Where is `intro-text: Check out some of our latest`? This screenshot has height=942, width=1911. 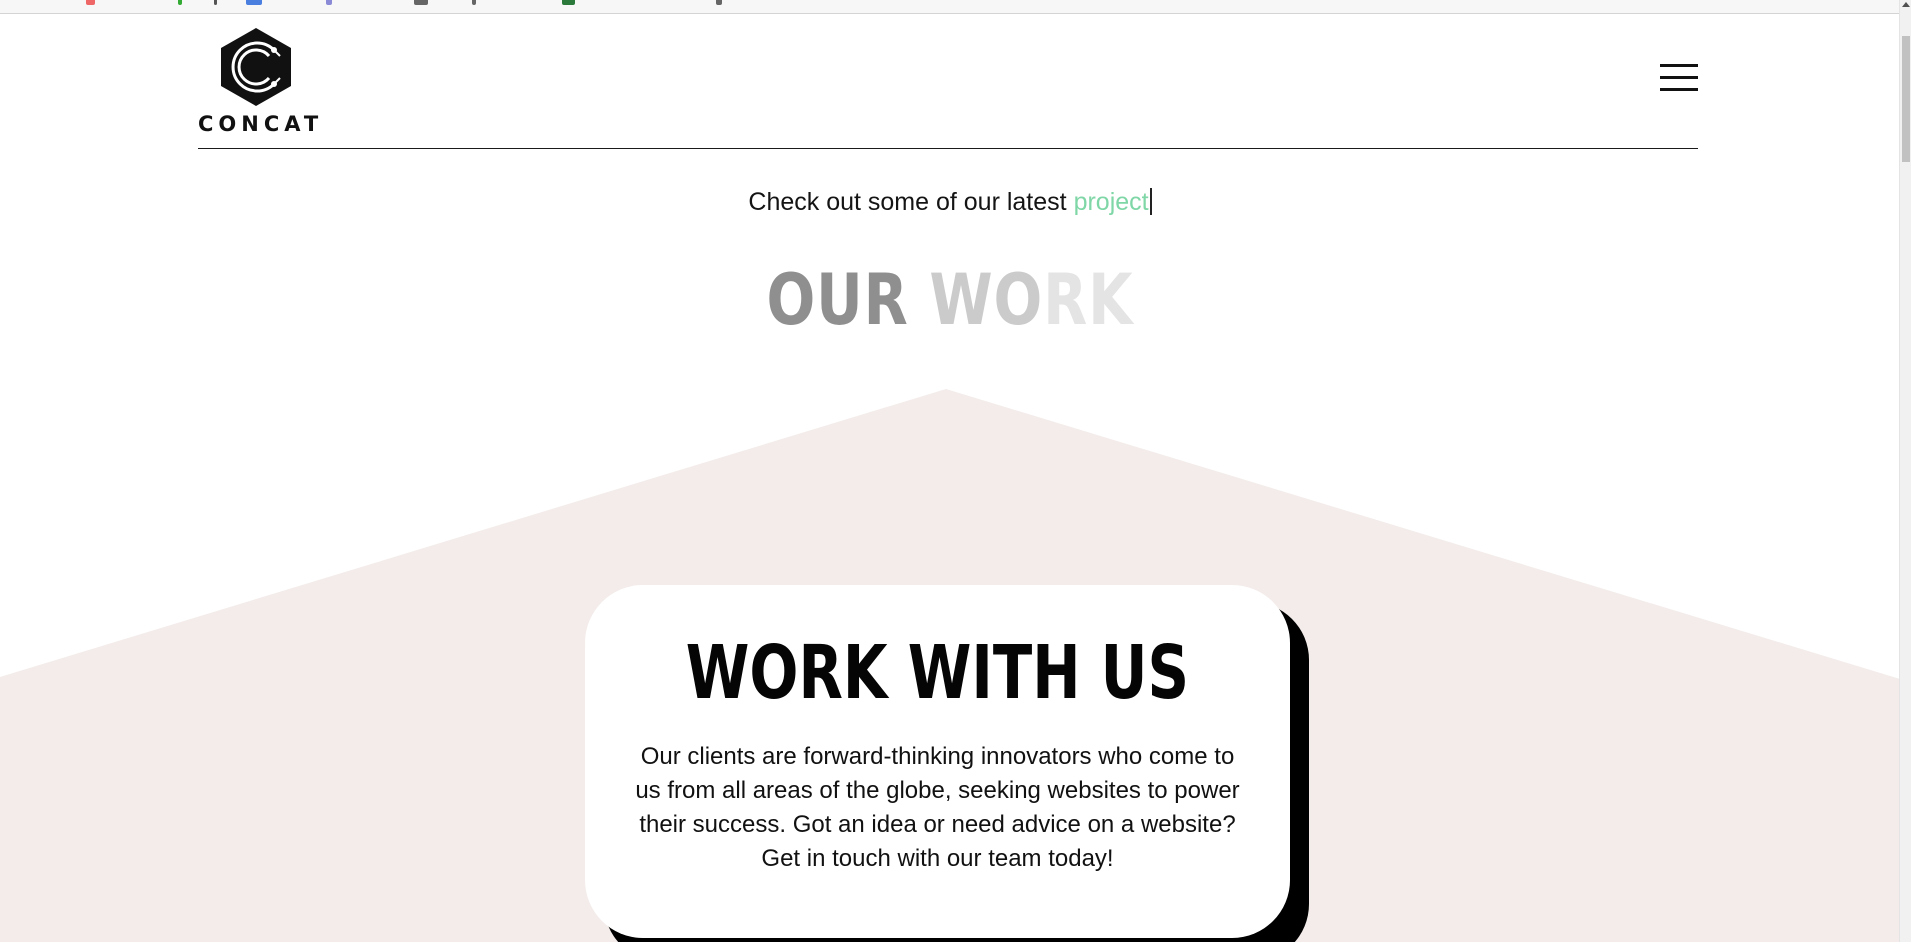
intro-text: Check out some of our latest is located at coordinates (911, 202).